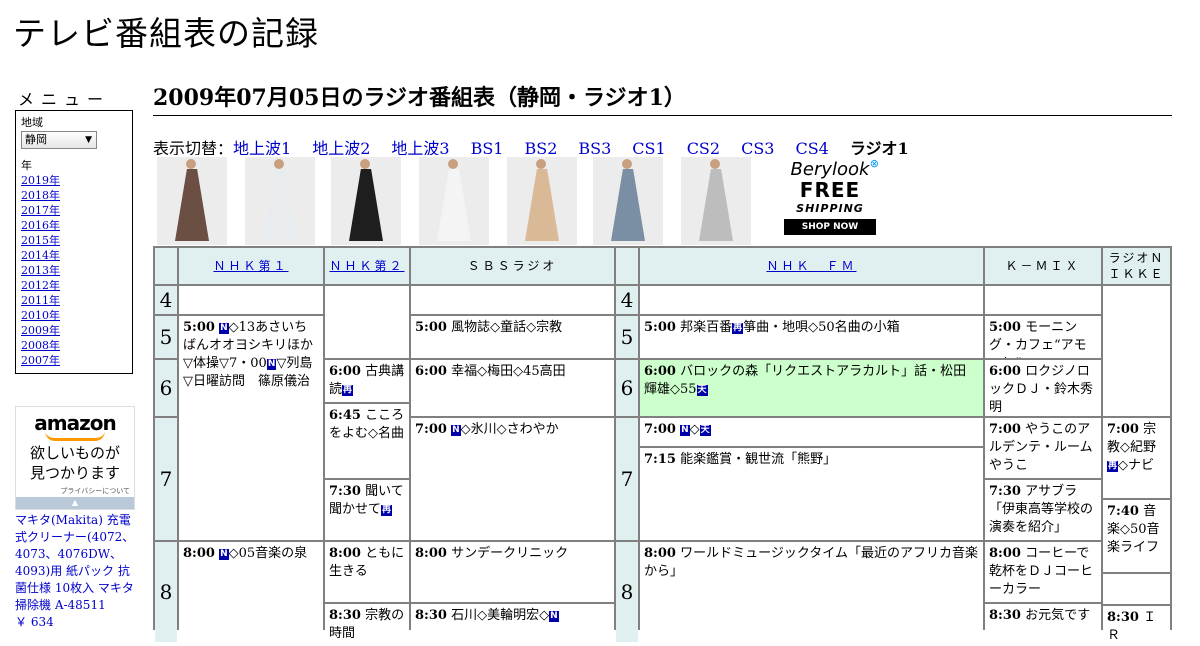  What do you see at coordinates (367, 441) in the screenshot?
I see `program-nhk2-0645: 6:45 こころをよむ◇名曲` at bounding box center [367, 441].